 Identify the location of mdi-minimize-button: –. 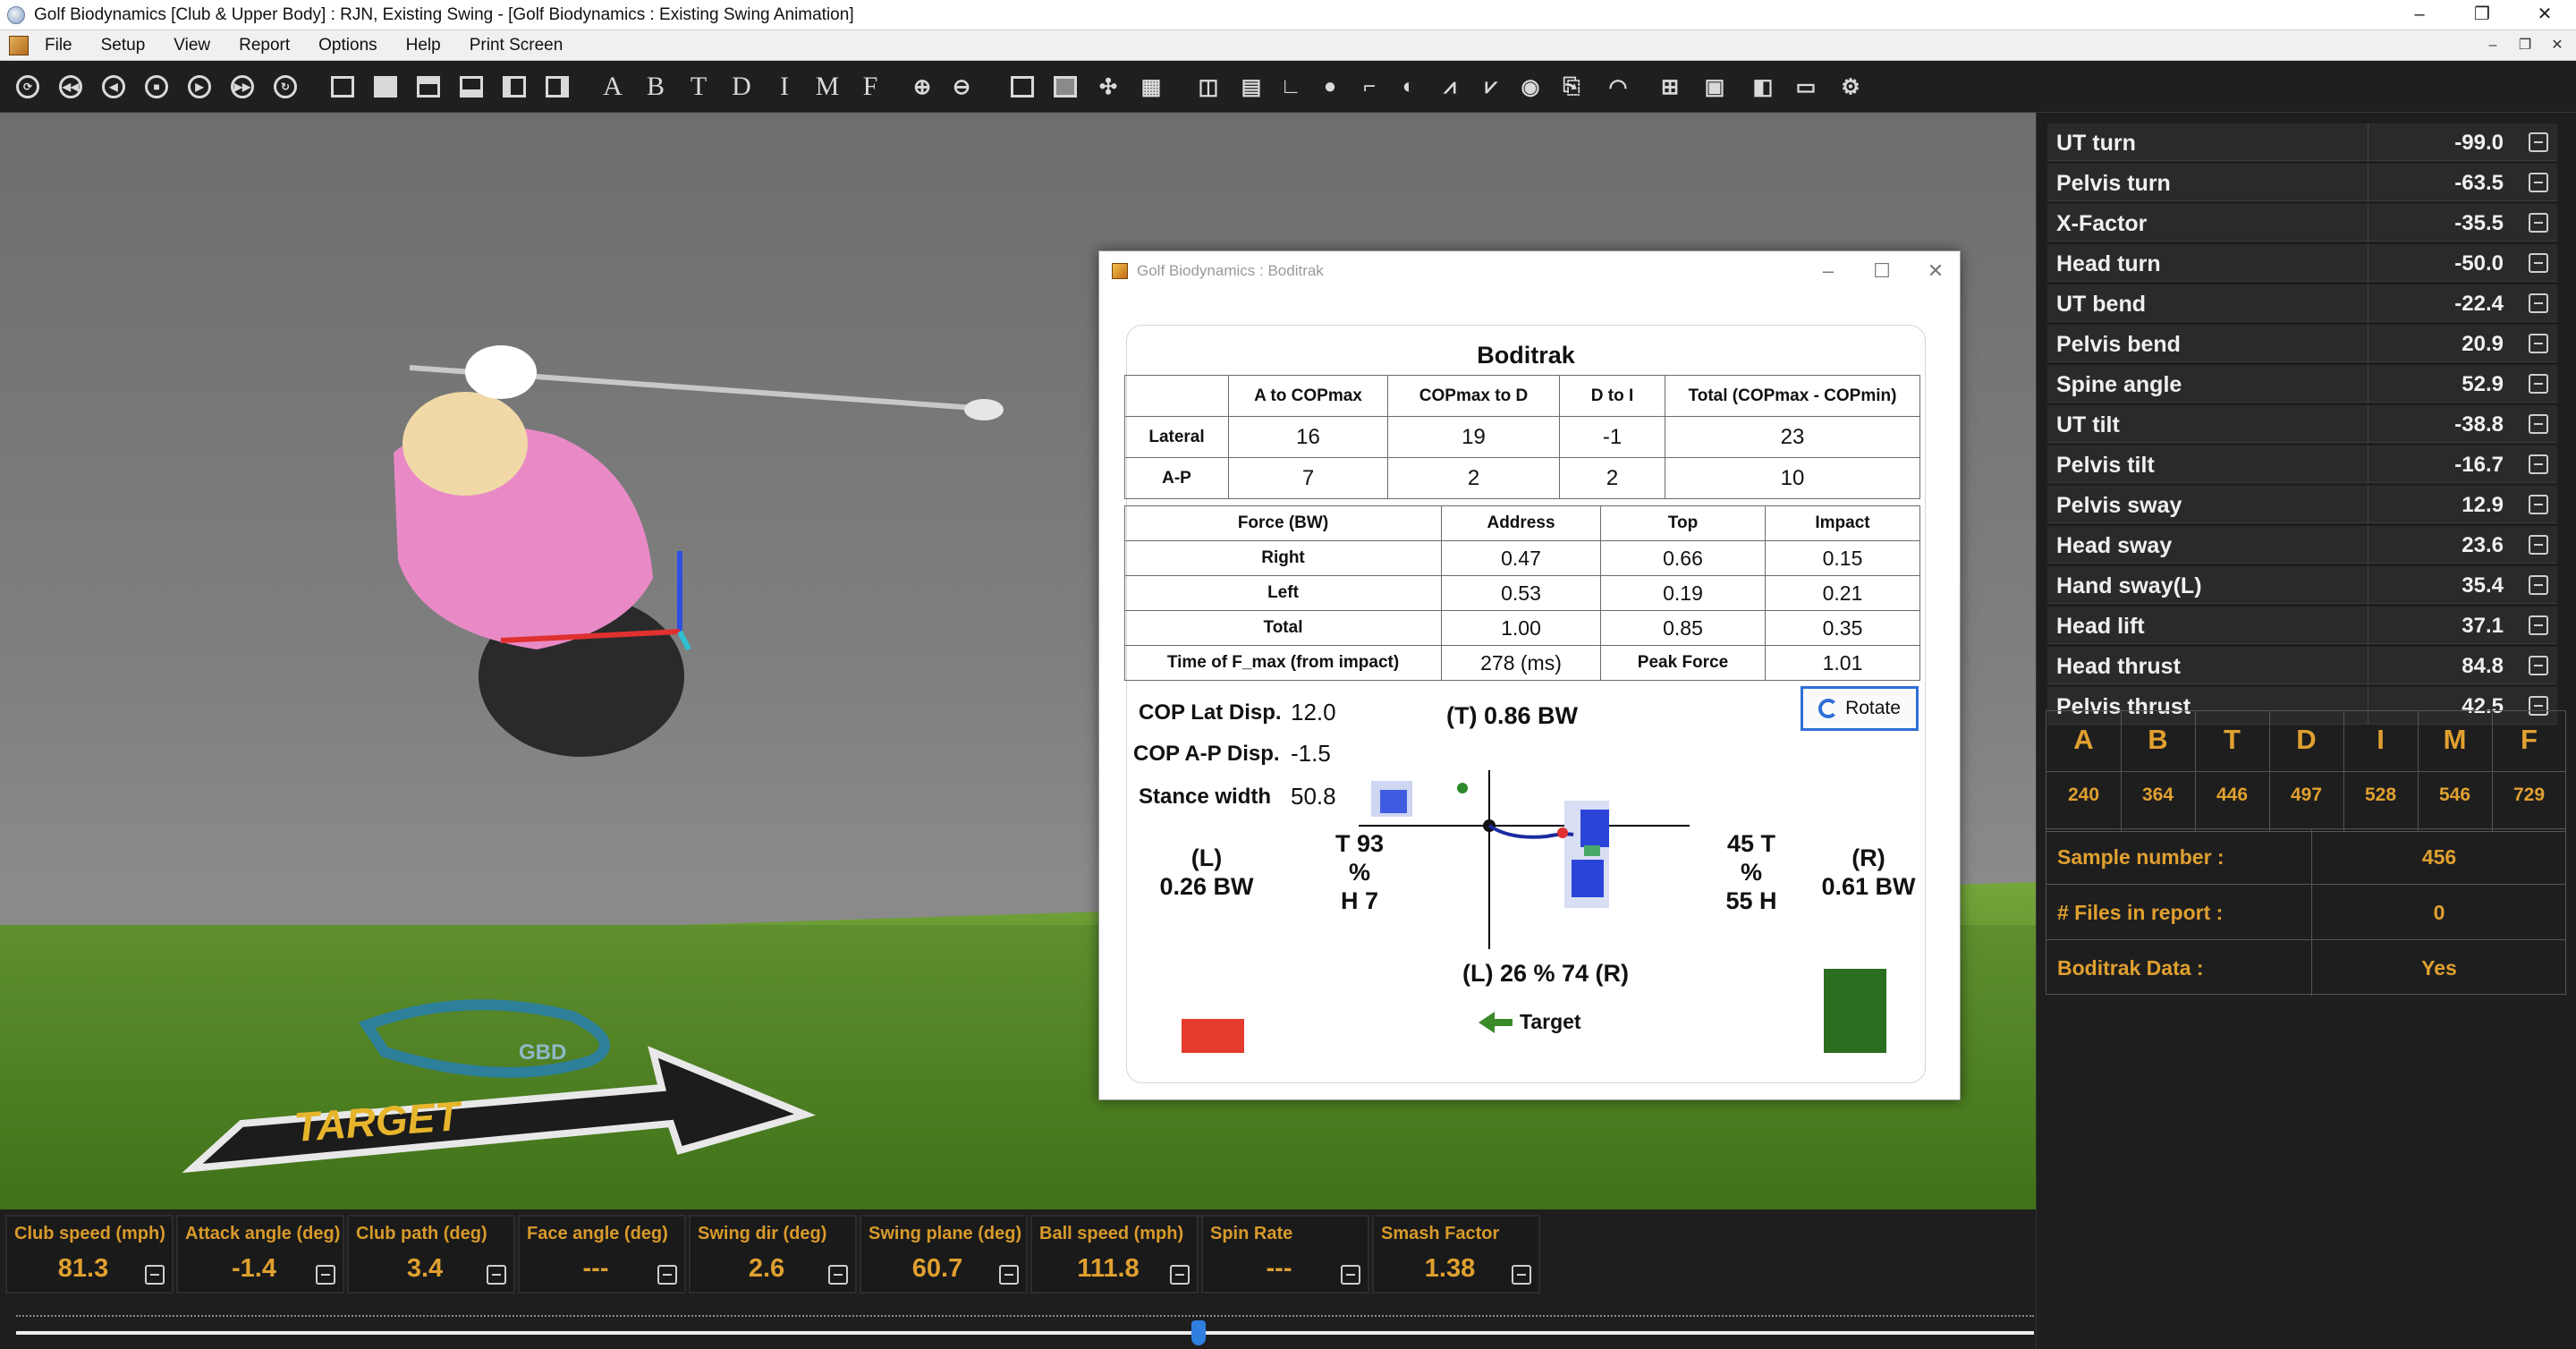
(2493, 45).